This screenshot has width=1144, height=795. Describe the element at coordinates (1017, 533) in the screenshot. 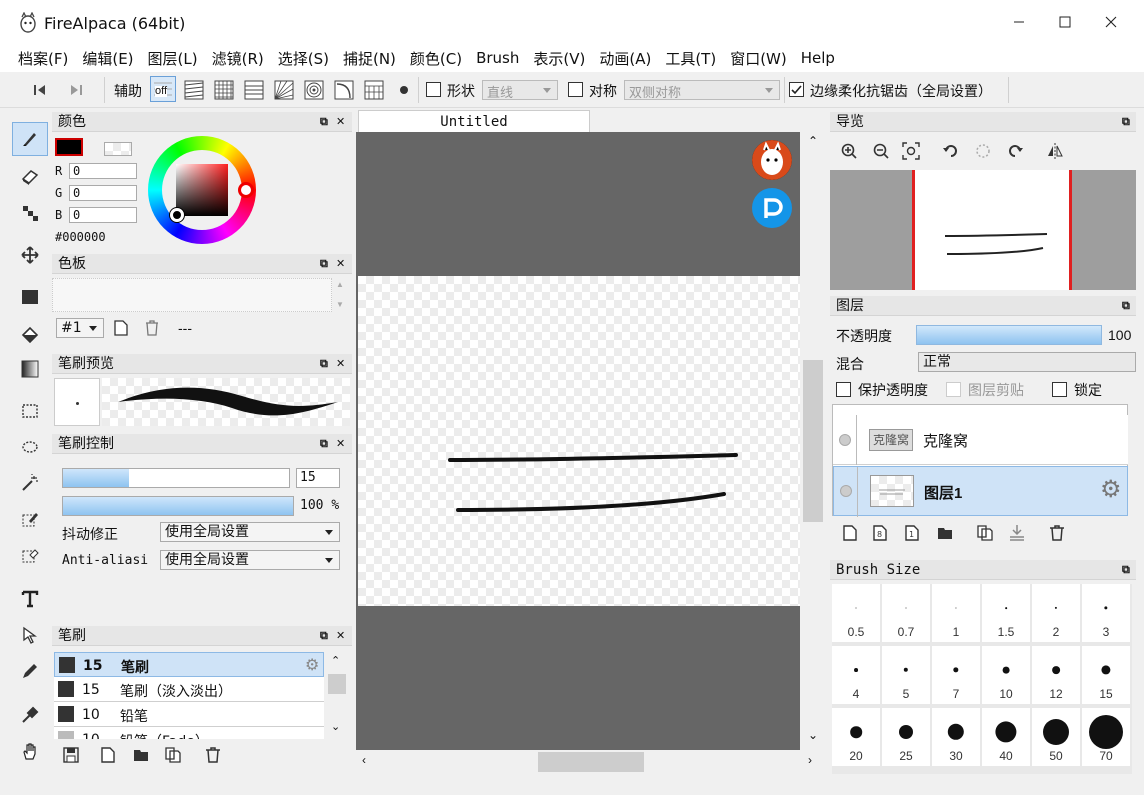

I see `merge-down-icon` at that location.